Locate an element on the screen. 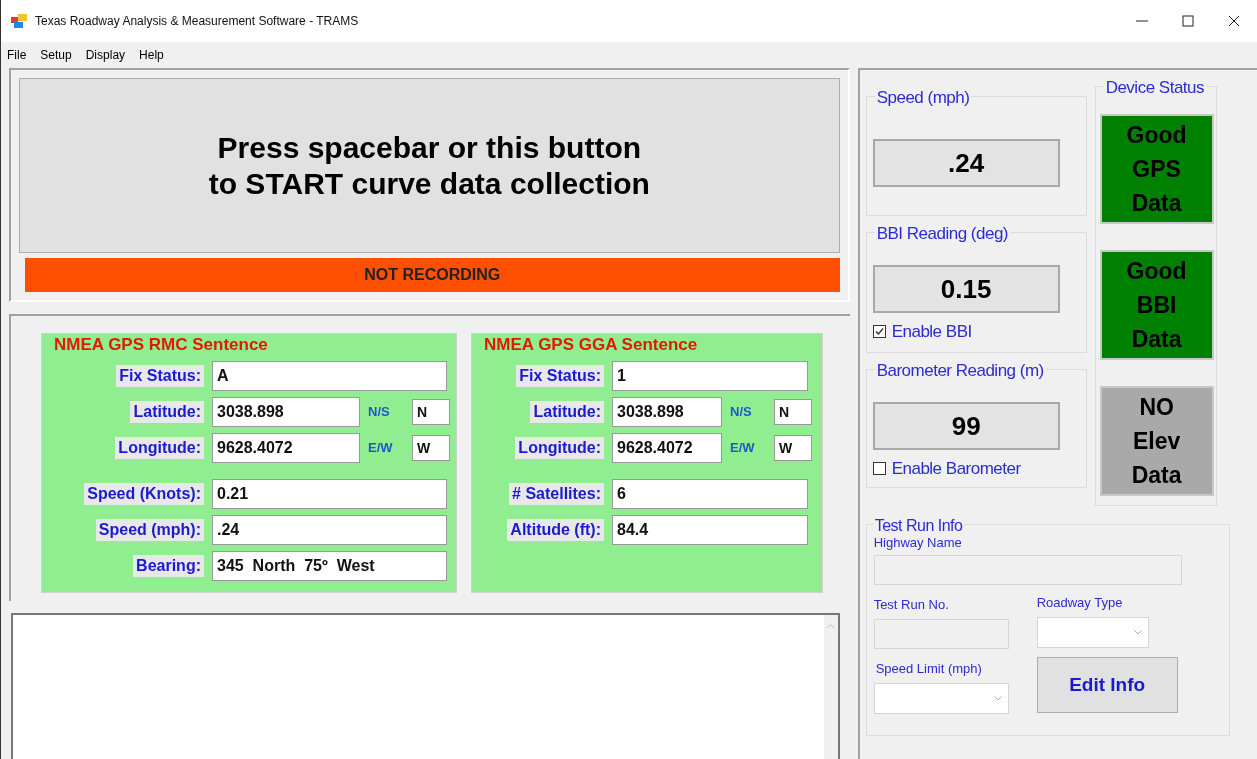 The image size is (1257, 759). field-label: Speed (Knots): is located at coordinates (144, 494).